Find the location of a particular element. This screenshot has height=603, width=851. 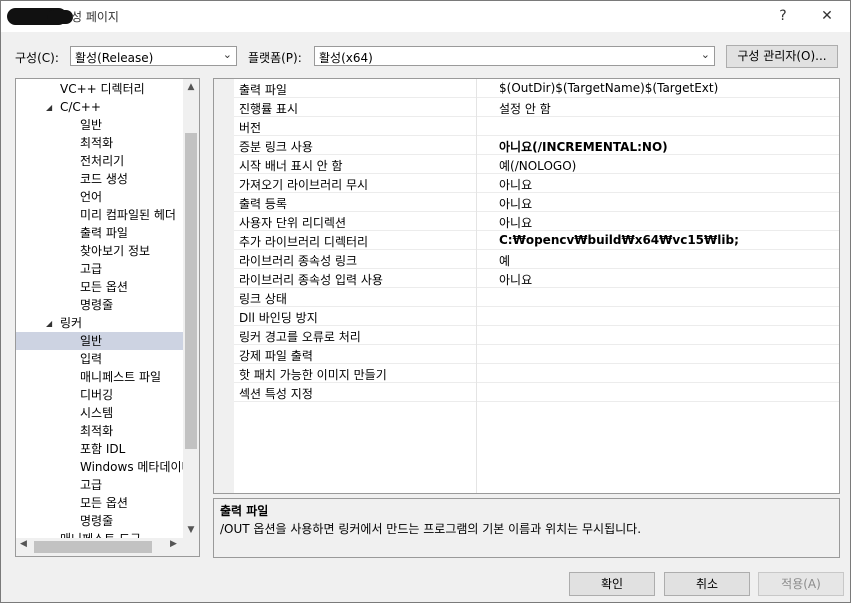

property-row: 출력 파일 $(OutDir)$(TargetName)$(TargetExt) is located at coordinates (536, 88).